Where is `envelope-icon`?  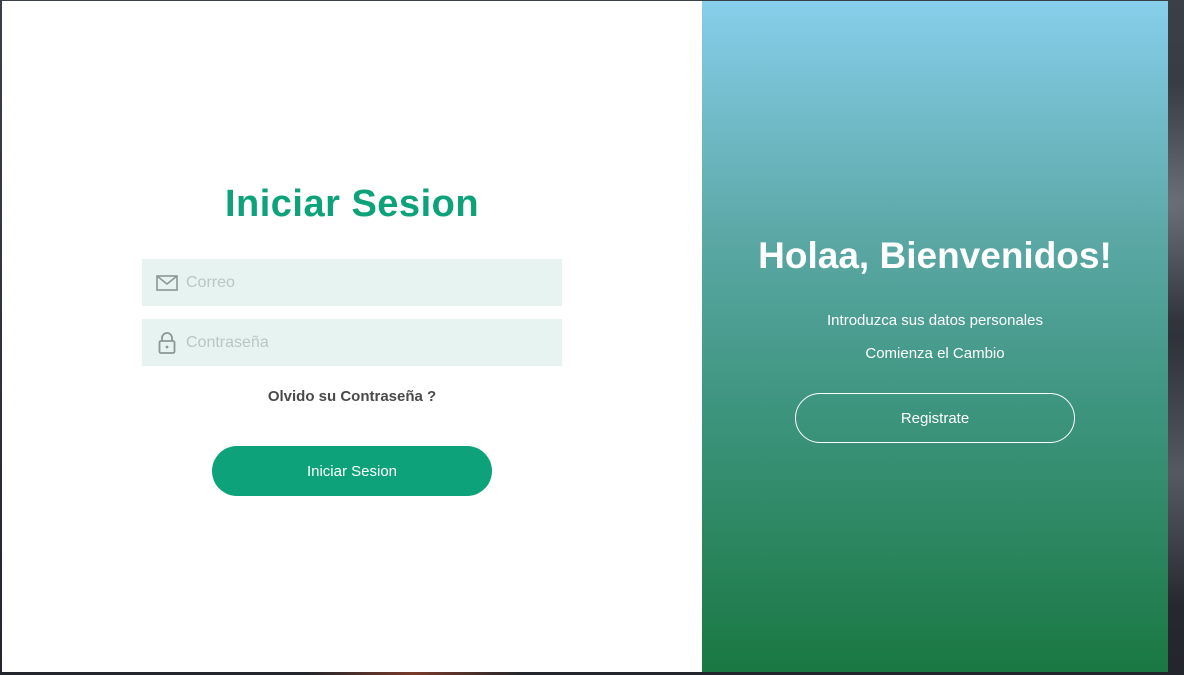 envelope-icon is located at coordinates (167, 283).